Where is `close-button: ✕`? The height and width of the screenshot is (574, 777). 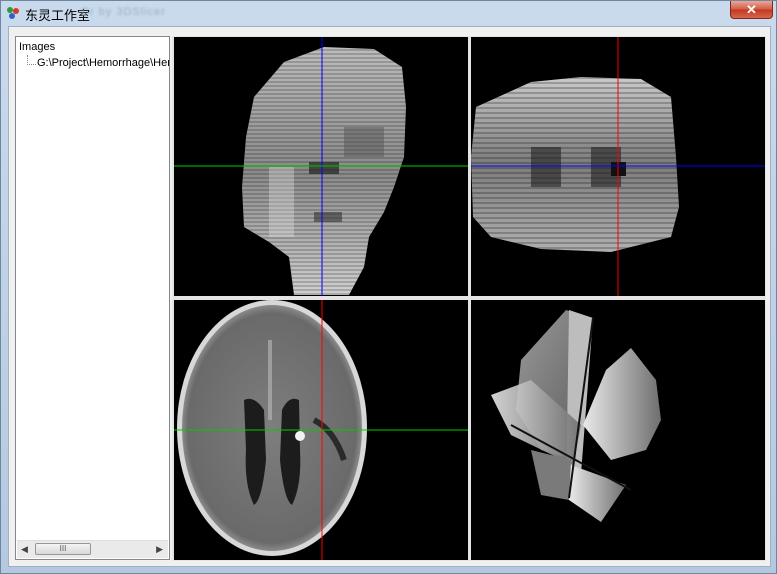 close-button: ✕ is located at coordinates (751, 10).